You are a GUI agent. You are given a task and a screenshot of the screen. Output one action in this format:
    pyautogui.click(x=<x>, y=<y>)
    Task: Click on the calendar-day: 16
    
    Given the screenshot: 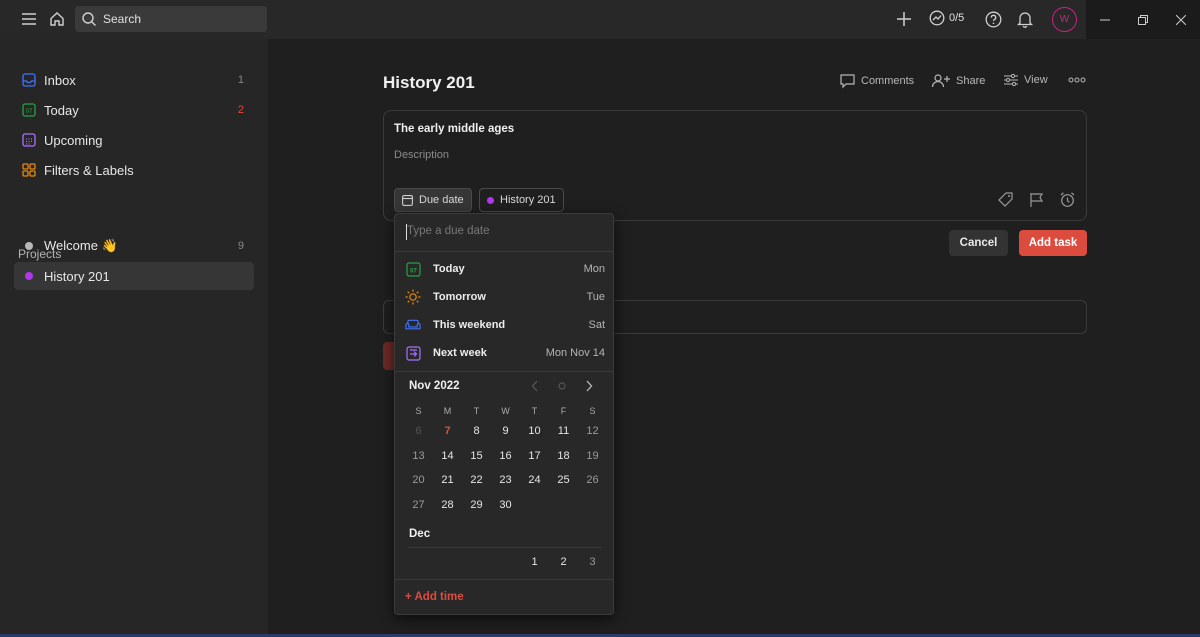 What is the action you would take?
    pyautogui.click(x=505, y=456)
    